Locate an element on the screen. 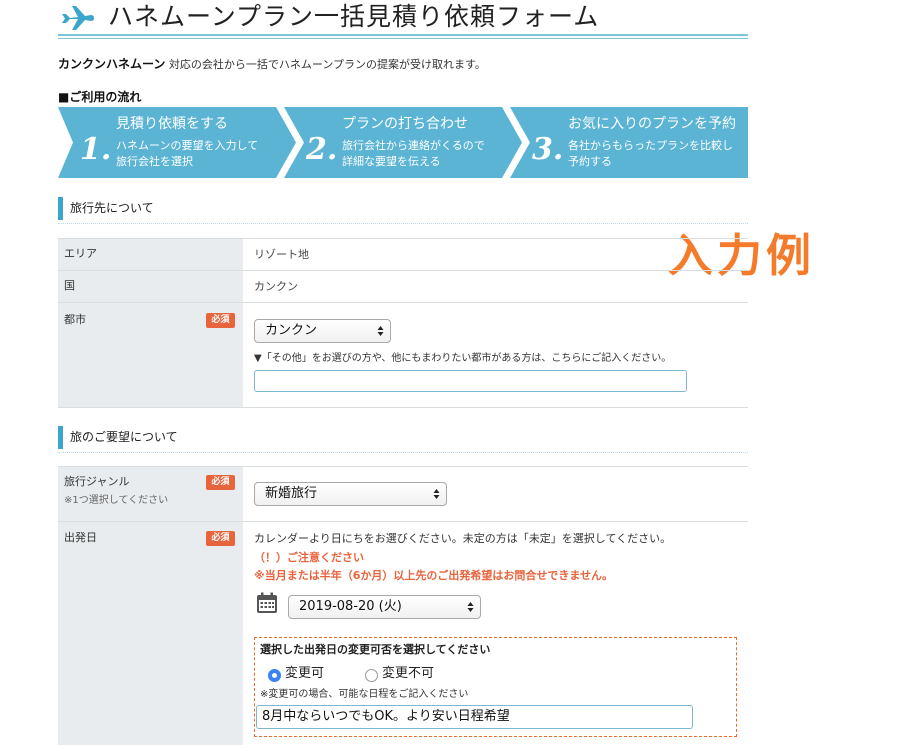 The height and width of the screenshot is (745, 900). radio-change-yes-label: 変更可 is located at coordinates (304, 674).